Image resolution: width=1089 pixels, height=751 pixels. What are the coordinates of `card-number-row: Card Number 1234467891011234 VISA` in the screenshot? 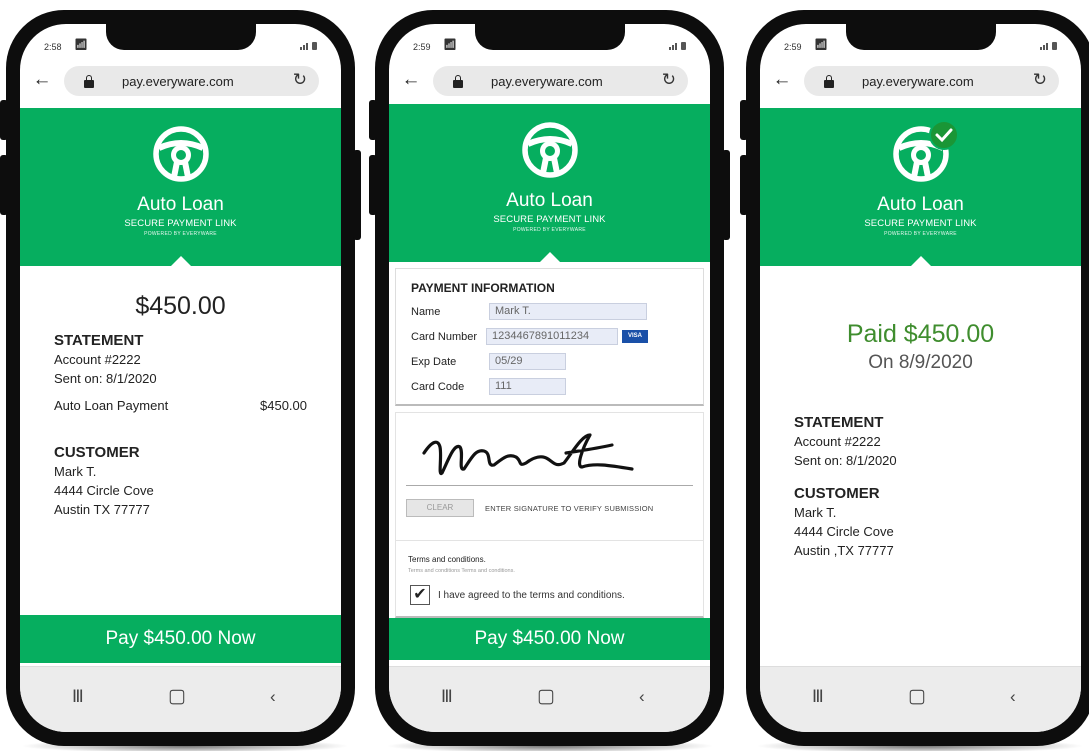 It's located at (552, 337).